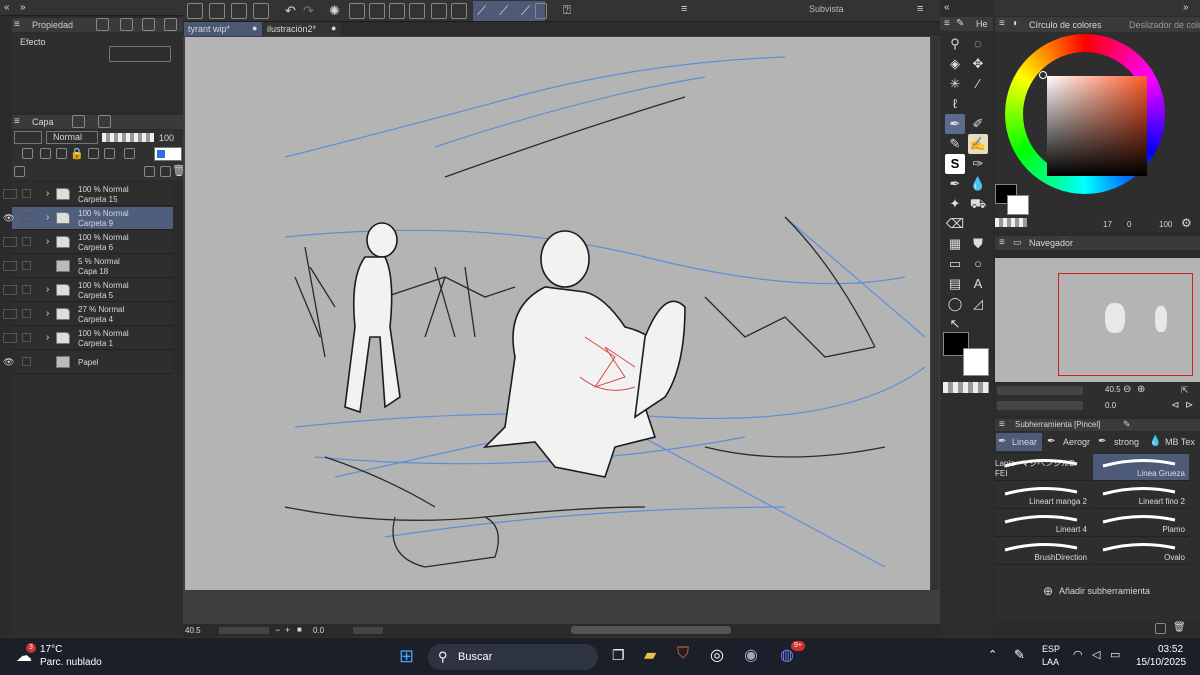  I want to click on battery-icon: ▭, so click(1115, 654).